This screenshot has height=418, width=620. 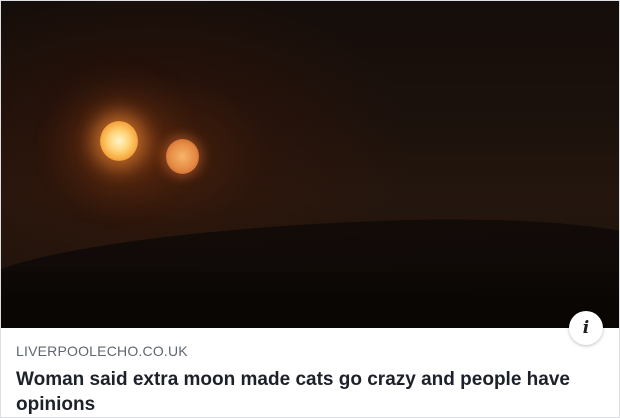 I want to click on source-domain: LIVERPOOLECHO.CO.UK, so click(x=102, y=351).